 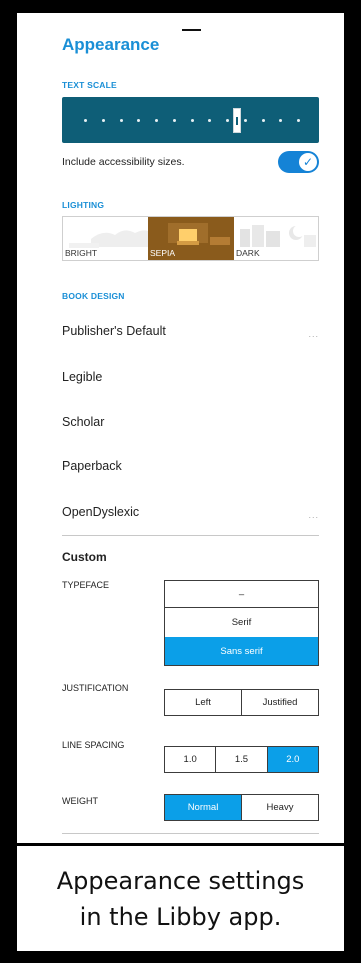 What do you see at coordinates (180, 881) in the screenshot?
I see `caption-line-1: Appearance settings` at bounding box center [180, 881].